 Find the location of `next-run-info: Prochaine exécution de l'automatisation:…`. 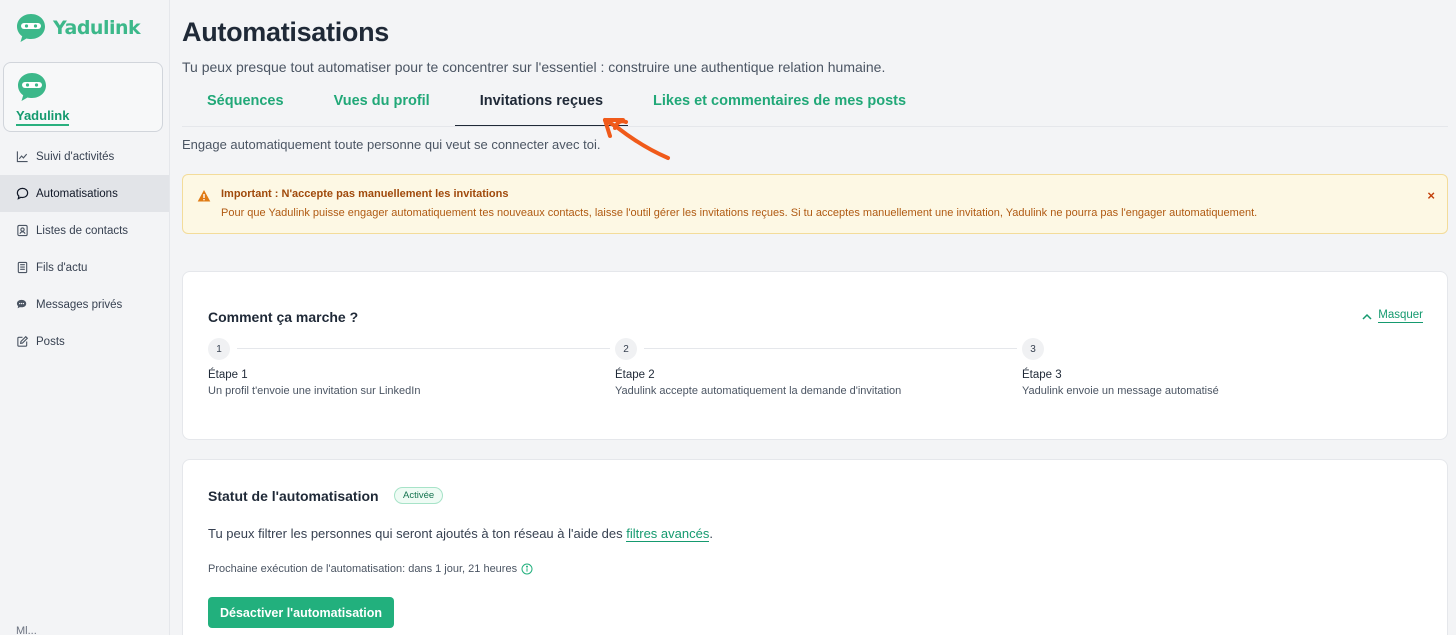

next-run-info: Prochaine exécution de l'automatisation:… is located at coordinates (370, 569).